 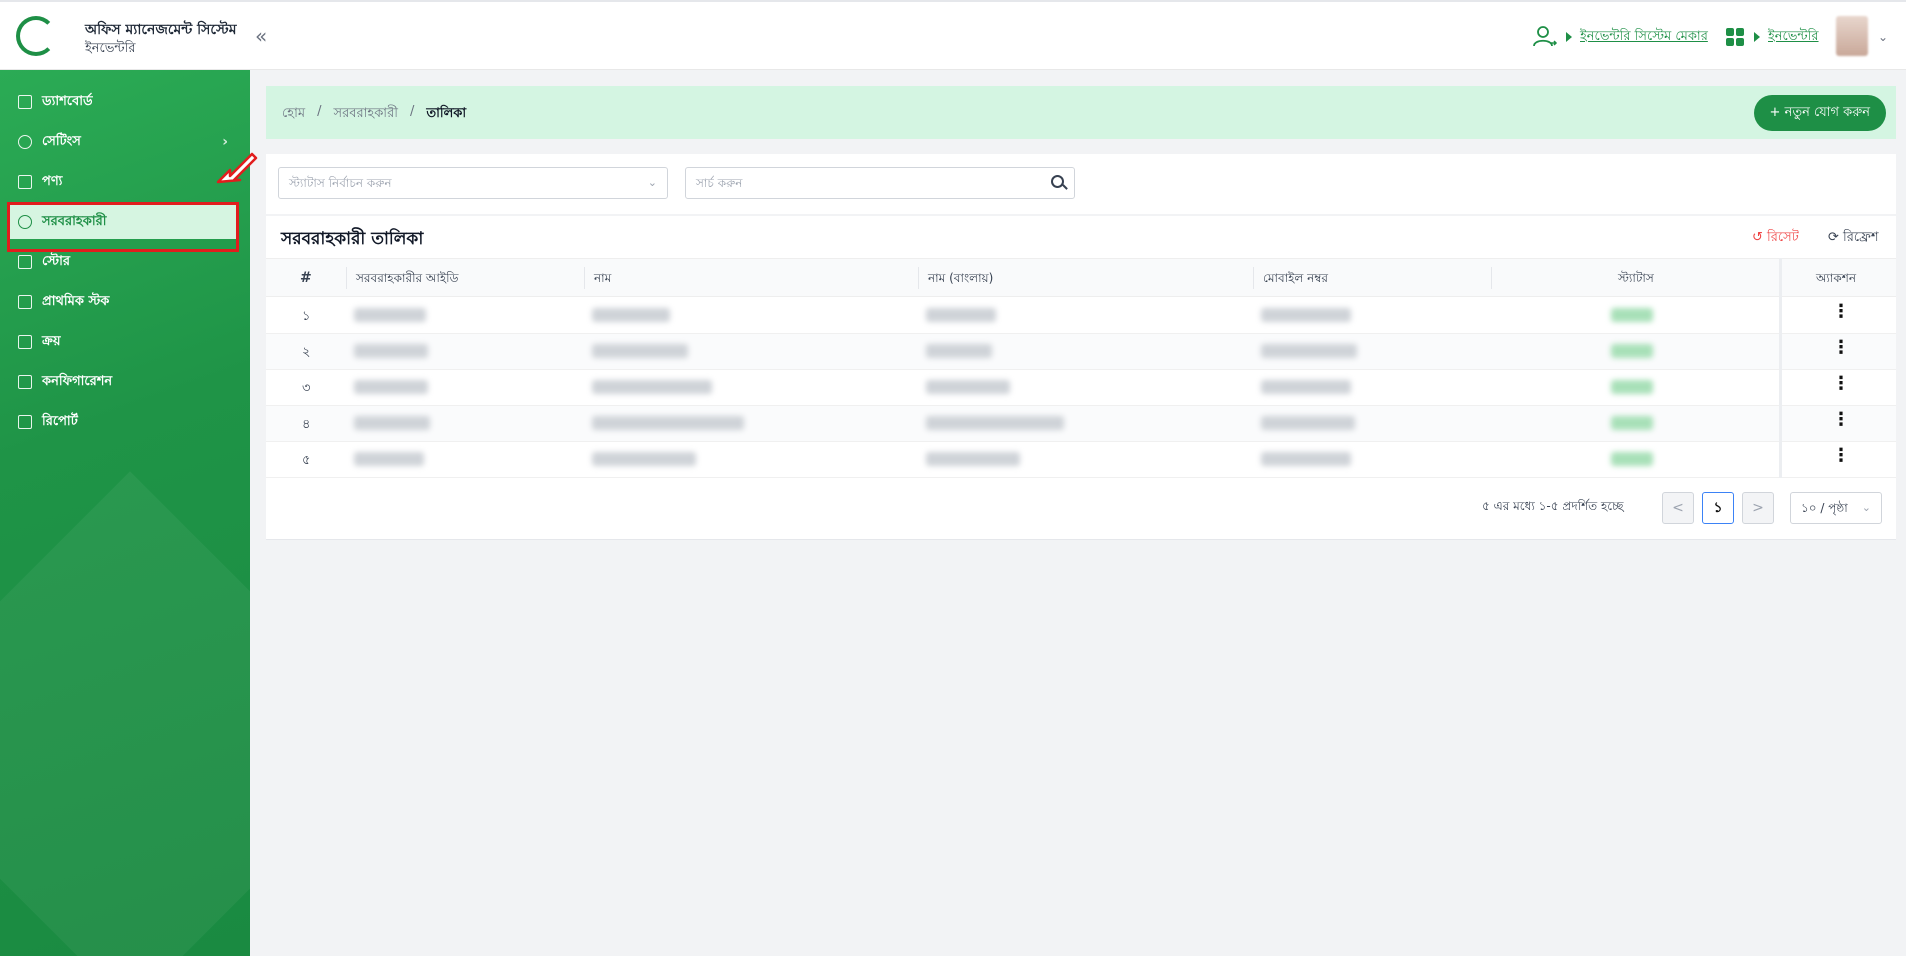 I want to click on sidebar-item-purchase: ক্রয়, so click(x=123, y=342).